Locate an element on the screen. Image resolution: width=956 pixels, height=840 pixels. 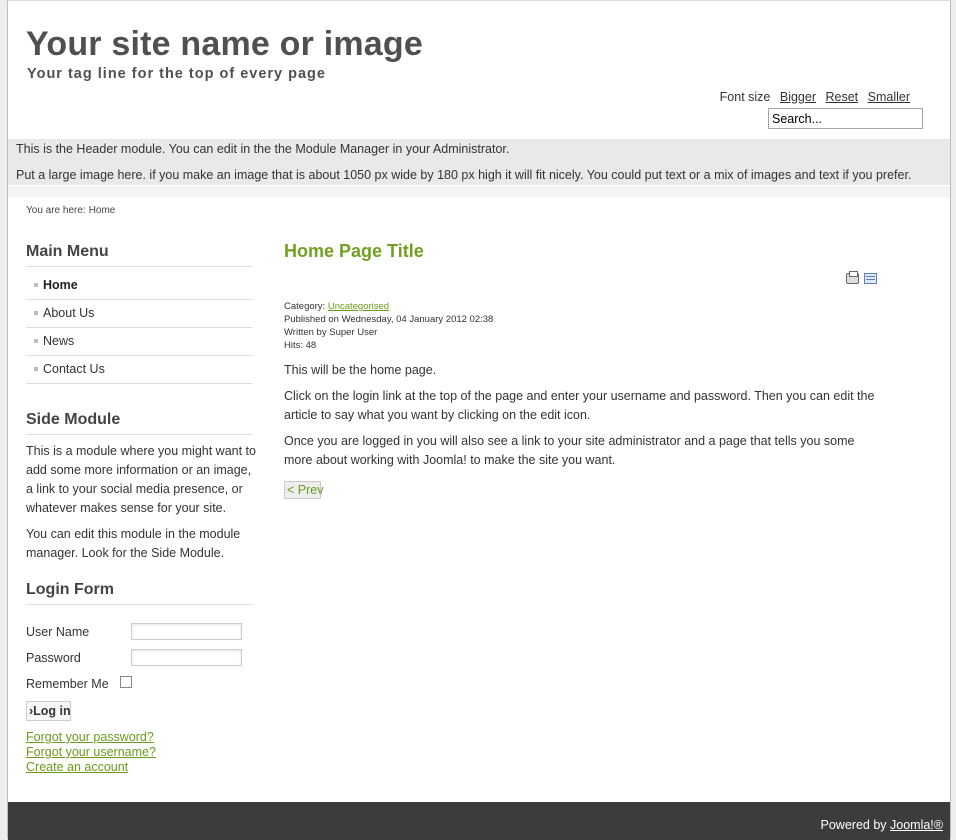
main-menu-divider is located at coordinates (139, 266).